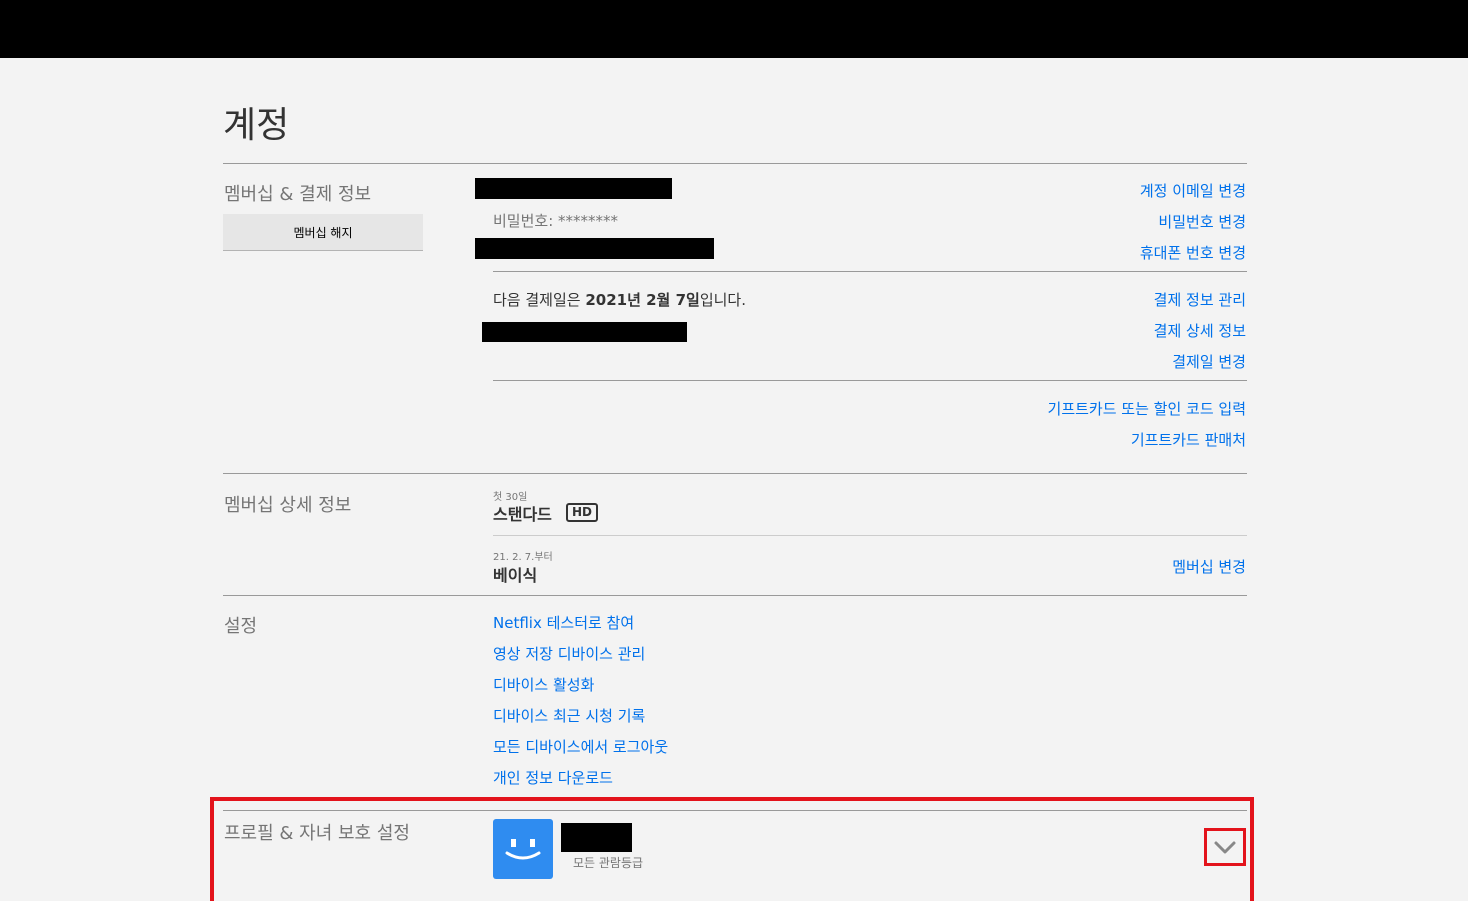  I want to click on next-plan-name: 베이식, so click(515, 575).